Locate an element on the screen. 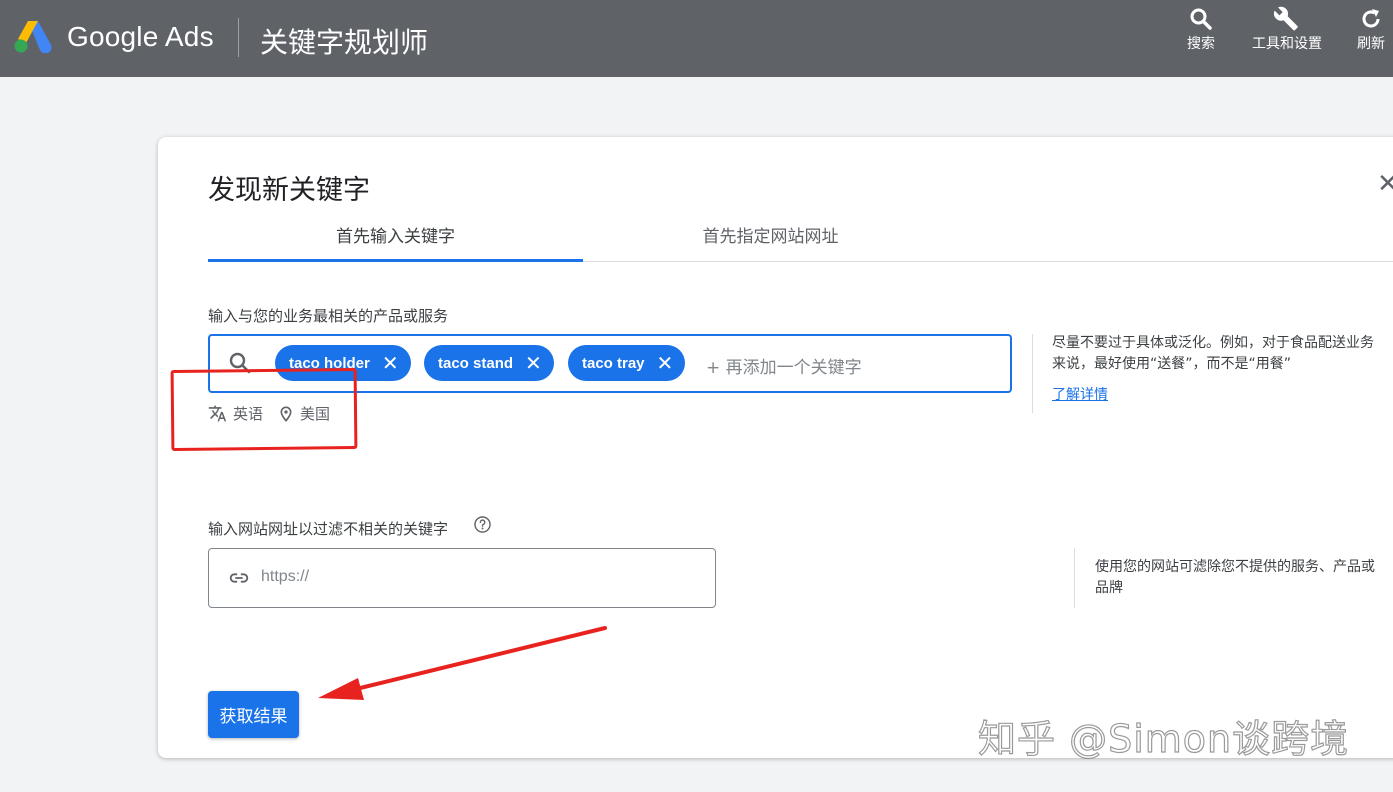 Image resolution: width=1393 pixels, height=792 pixels. tab-bar: 首先输入关键字 首先指定网站网址 is located at coordinates (800, 234).